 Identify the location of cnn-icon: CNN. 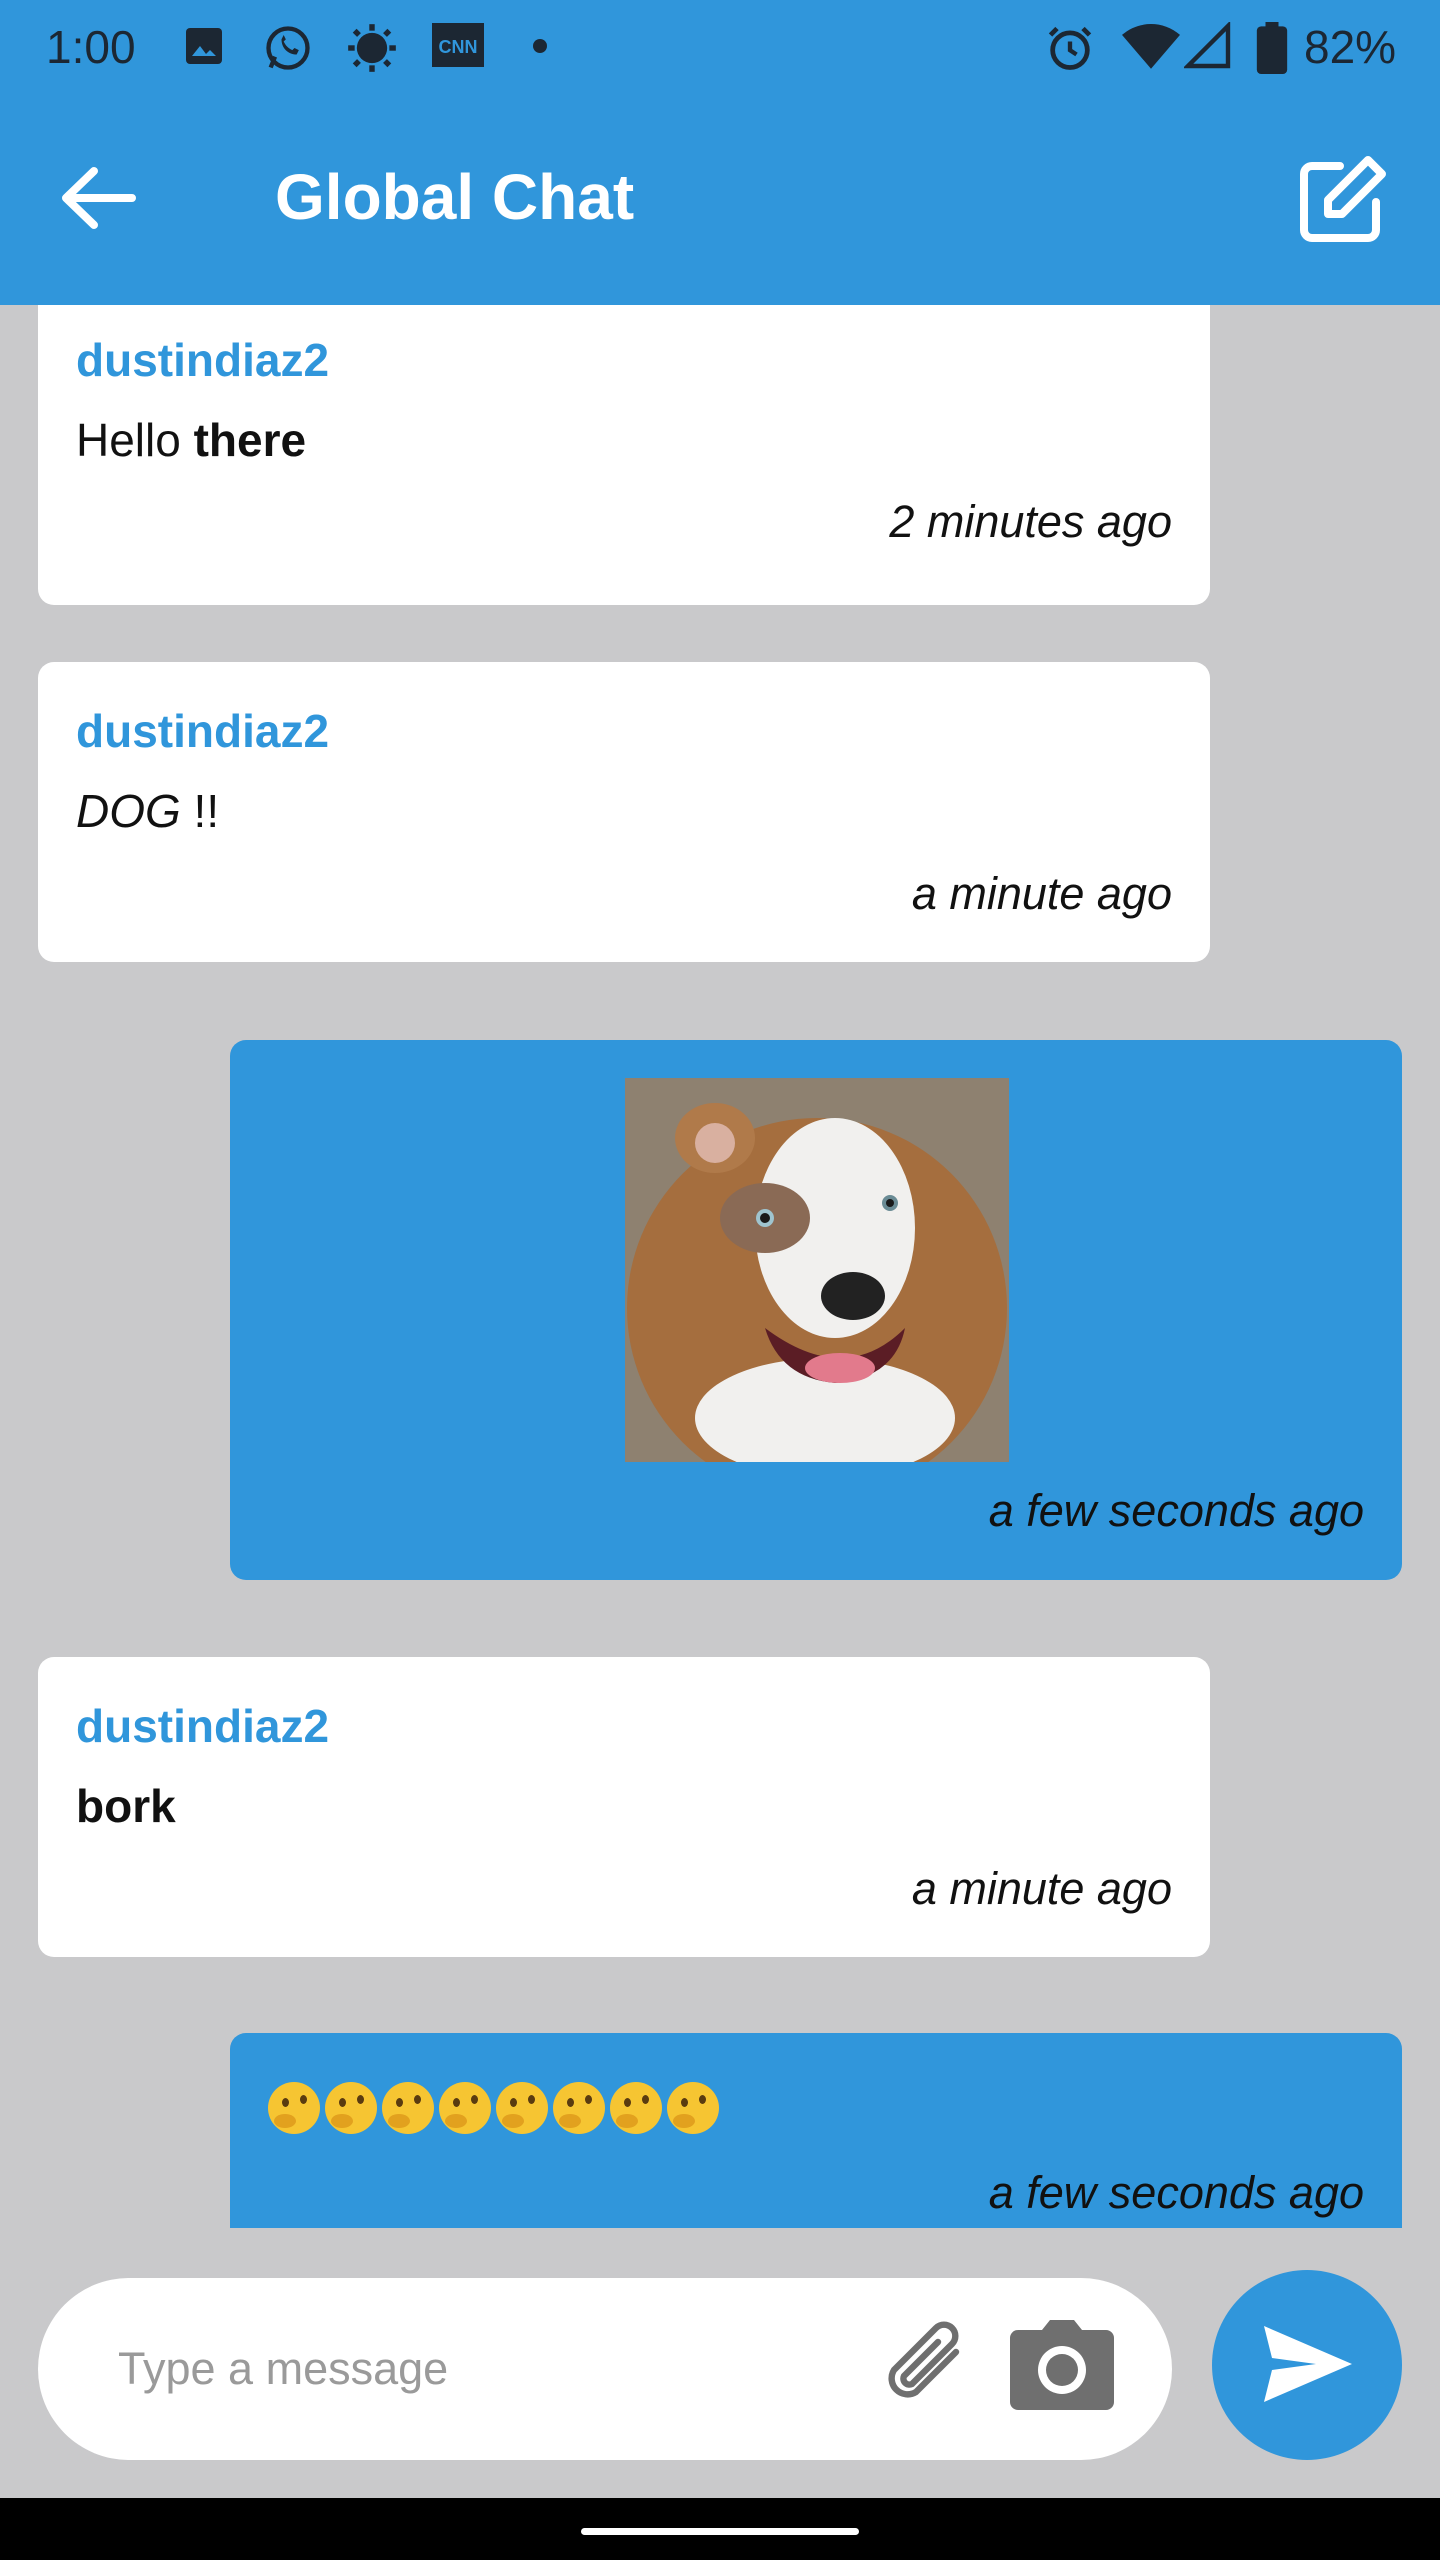
(458, 45).